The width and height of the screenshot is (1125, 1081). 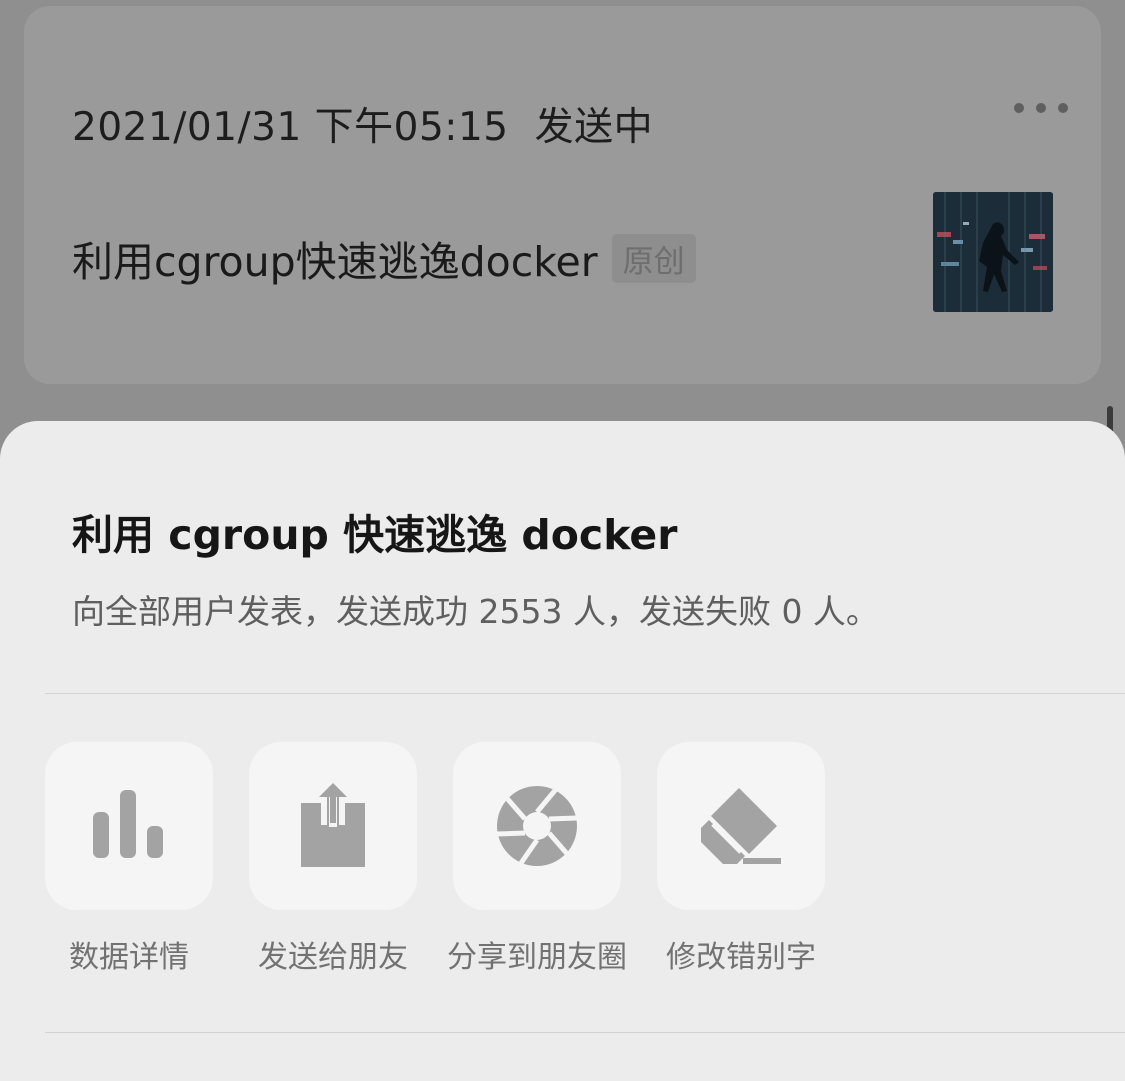 I want to click on action-label: 修改错别字, so click(x=741, y=957).